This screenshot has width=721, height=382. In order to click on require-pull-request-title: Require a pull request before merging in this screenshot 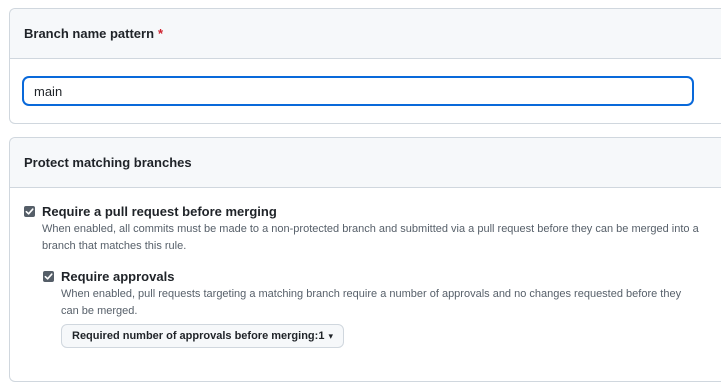, I will do `click(159, 211)`.